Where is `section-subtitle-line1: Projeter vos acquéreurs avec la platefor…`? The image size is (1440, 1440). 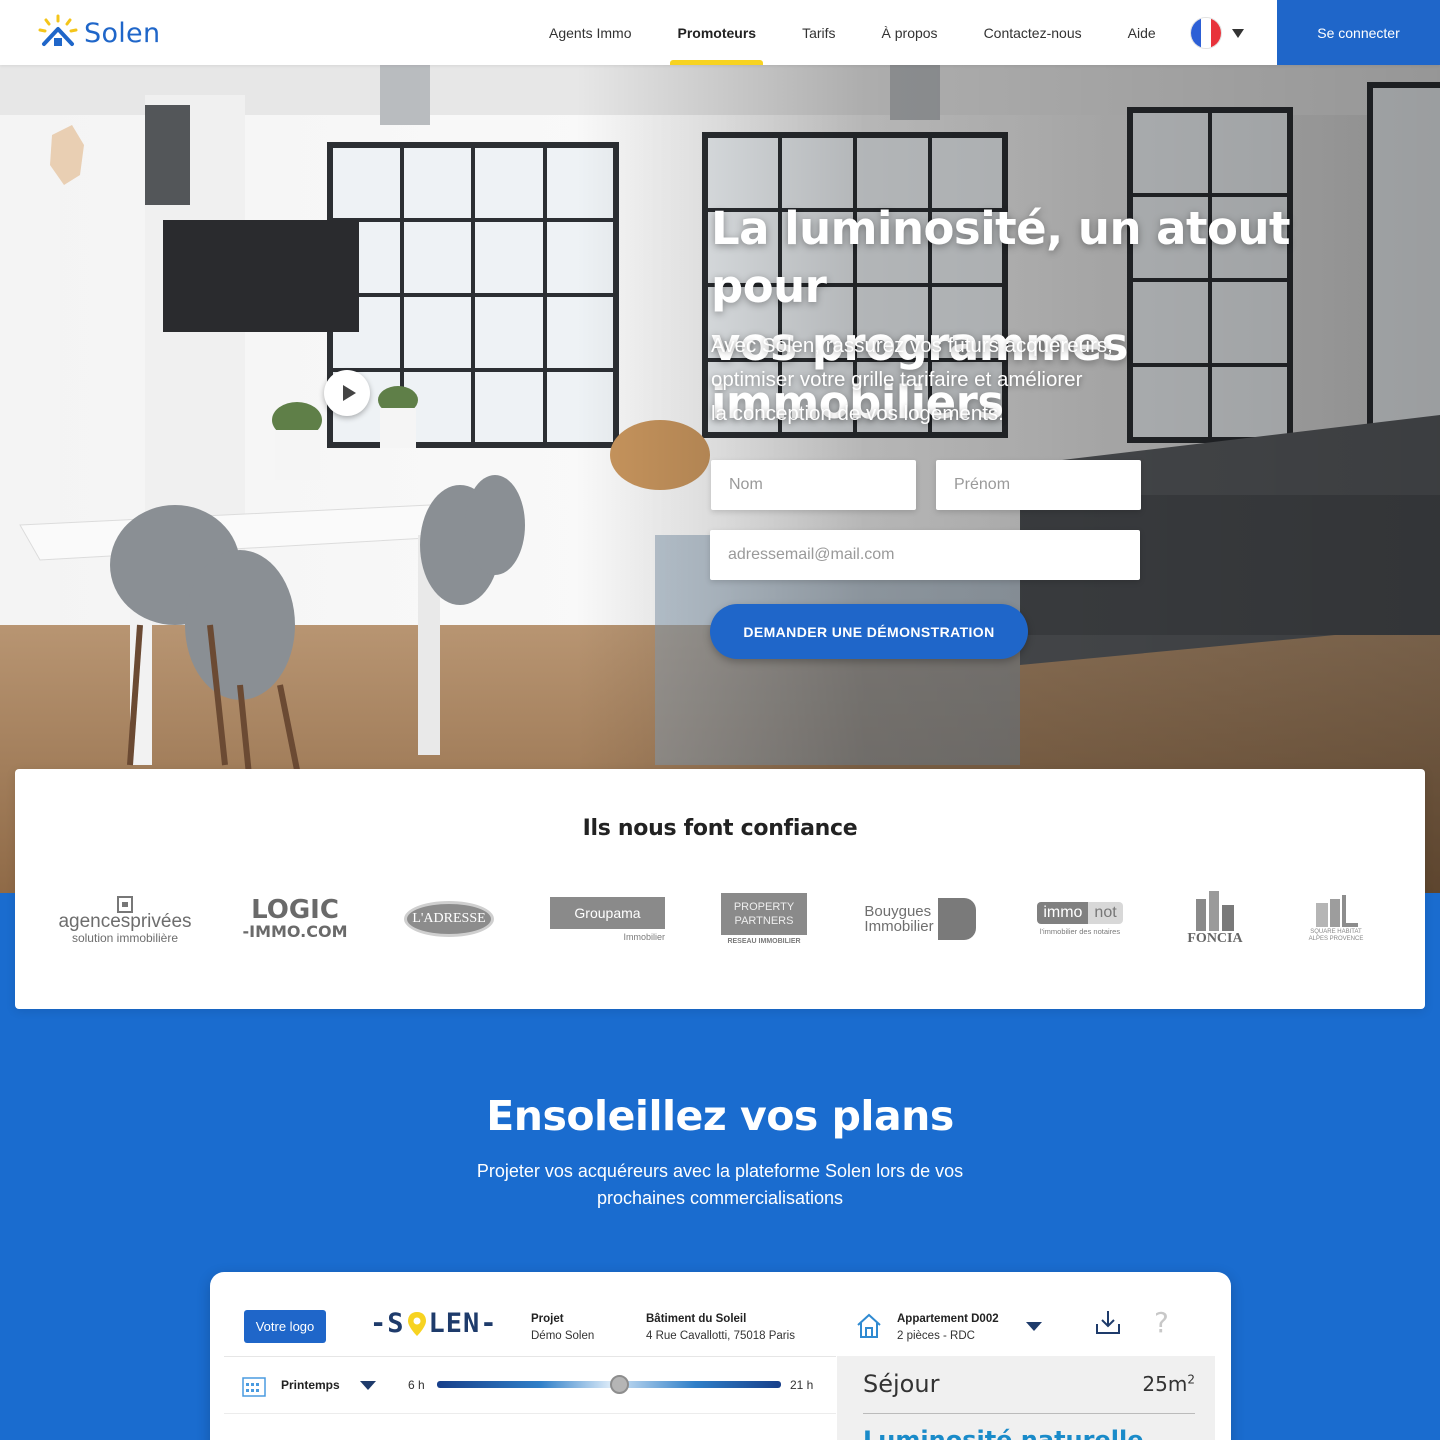 section-subtitle-line1: Projeter vos acquéreurs avec la platefor… is located at coordinates (720, 1171).